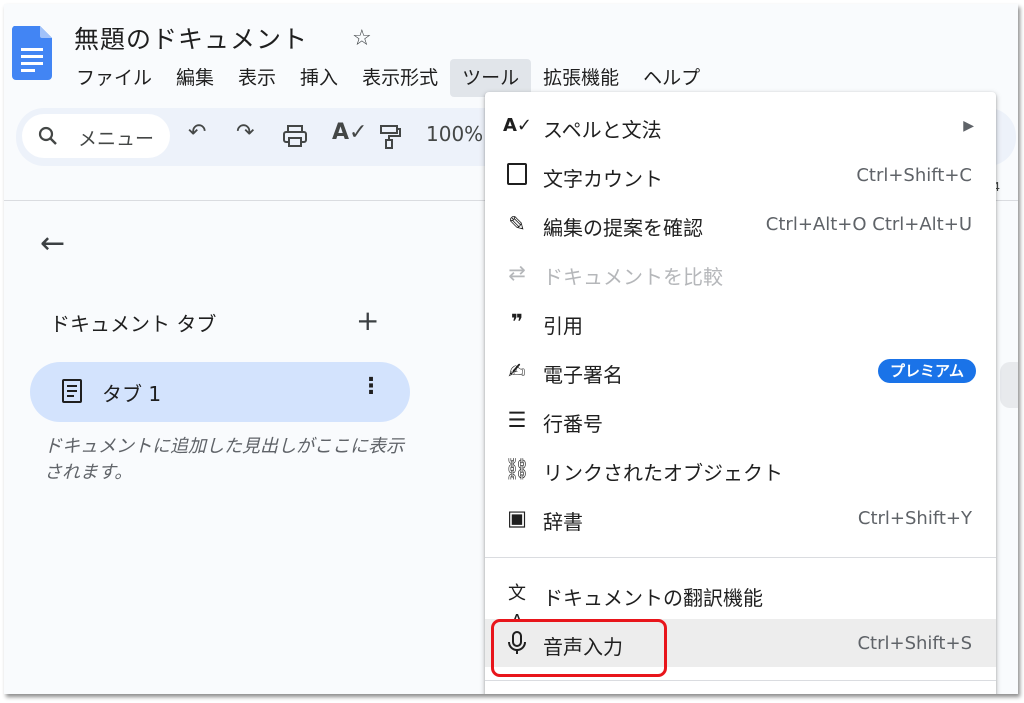 This screenshot has width=1024, height=703. Describe the element at coordinates (517, 322) in the screenshot. I see `quote-icon: ❞` at that location.